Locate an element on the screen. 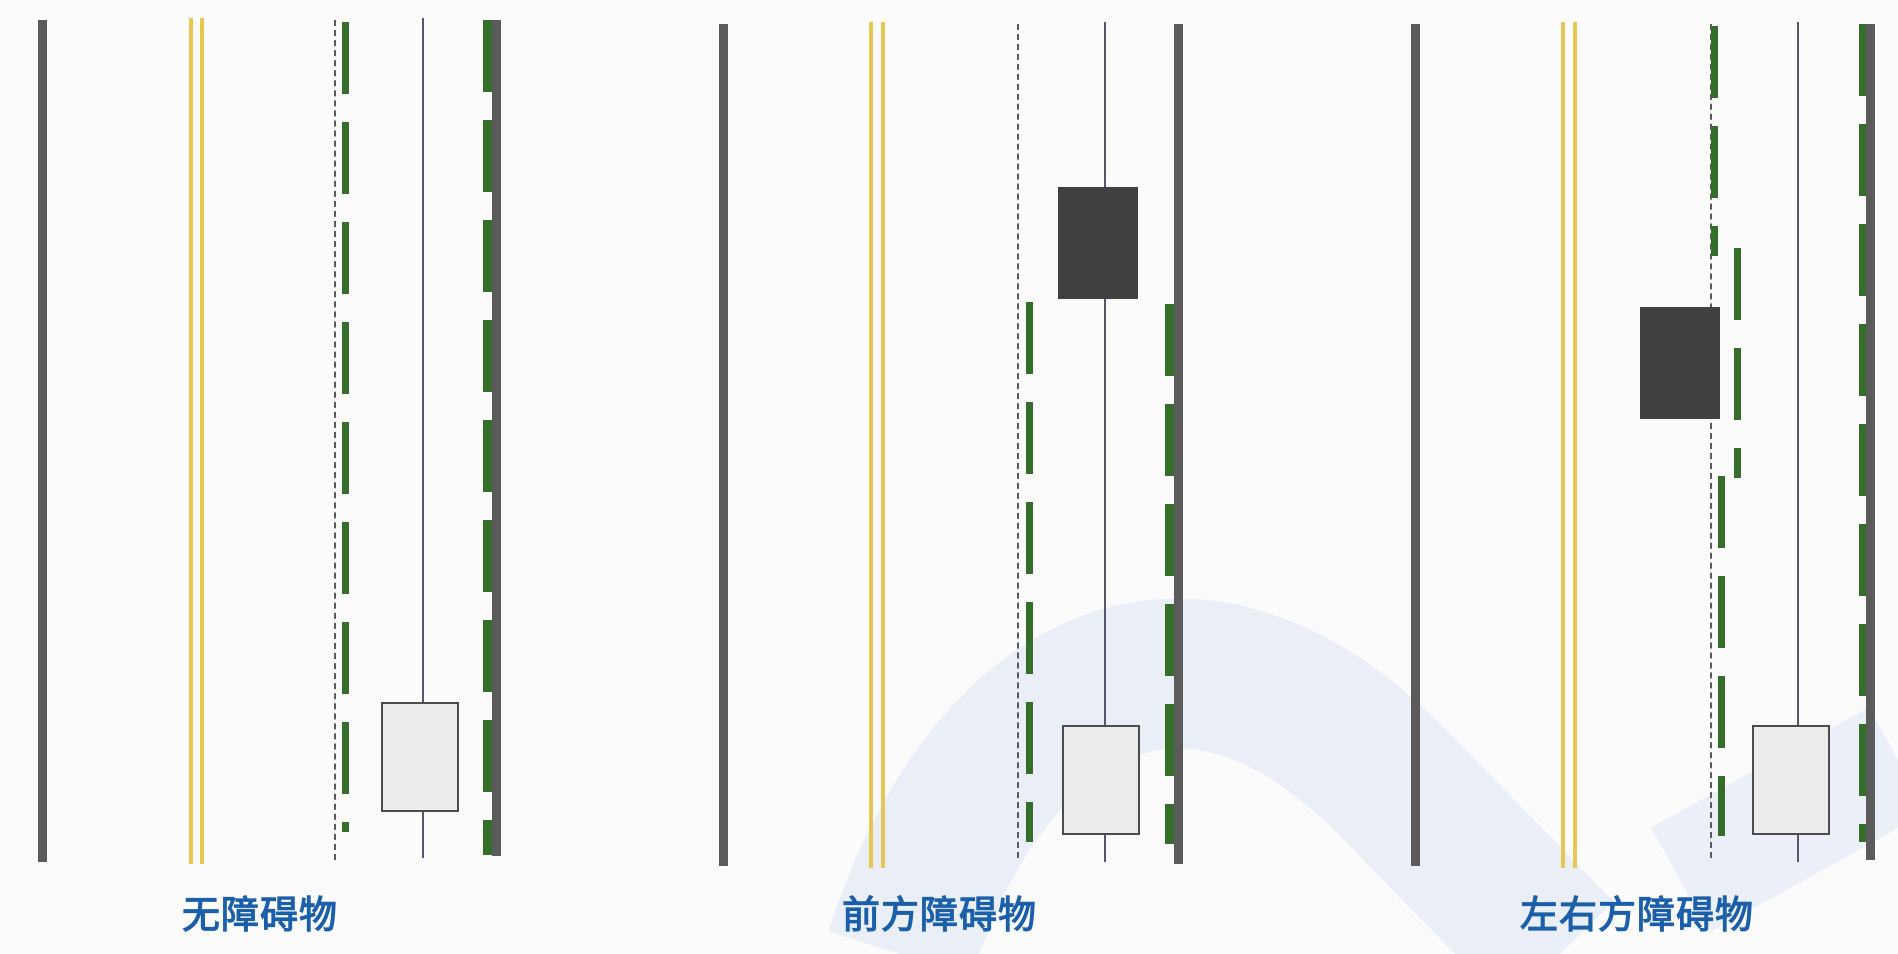 Image resolution: width=1898 pixels, height=954 pixels. planned-lane-boundary-left-upper is located at coordinates (1714, 141).